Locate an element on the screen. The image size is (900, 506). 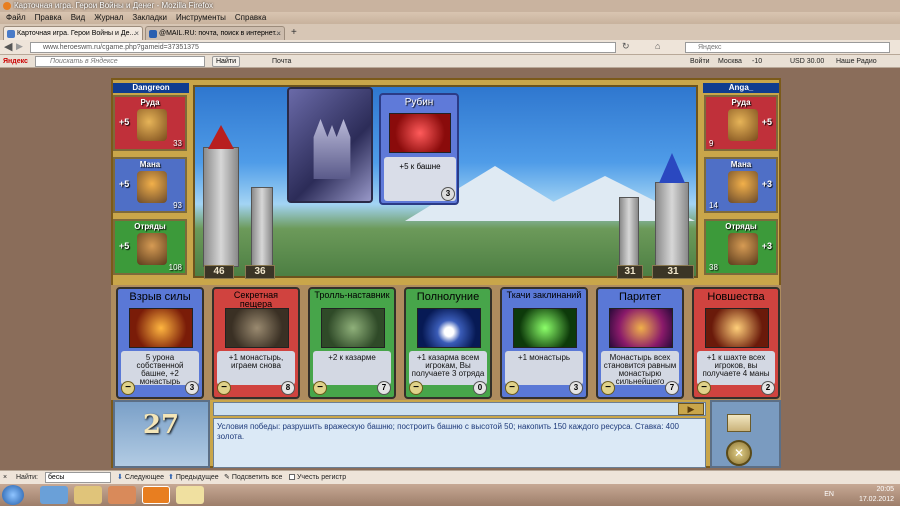
temperature-label: -10 is located at coordinates (757, 61).